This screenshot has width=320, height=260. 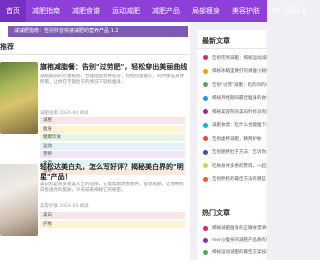 What do you see at coordinates (112, 154) in the screenshot?
I see `tag: 营养` at bounding box center [112, 154].